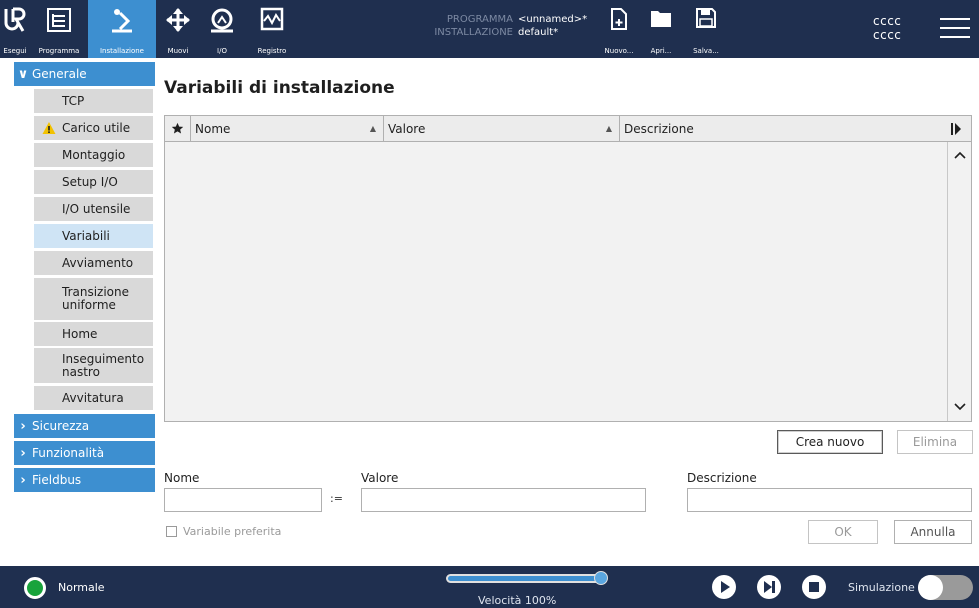  What do you see at coordinates (84, 74) in the screenshot?
I see `sidebar-group-generale: ∨ Generale` at bounding box center [84, 74].